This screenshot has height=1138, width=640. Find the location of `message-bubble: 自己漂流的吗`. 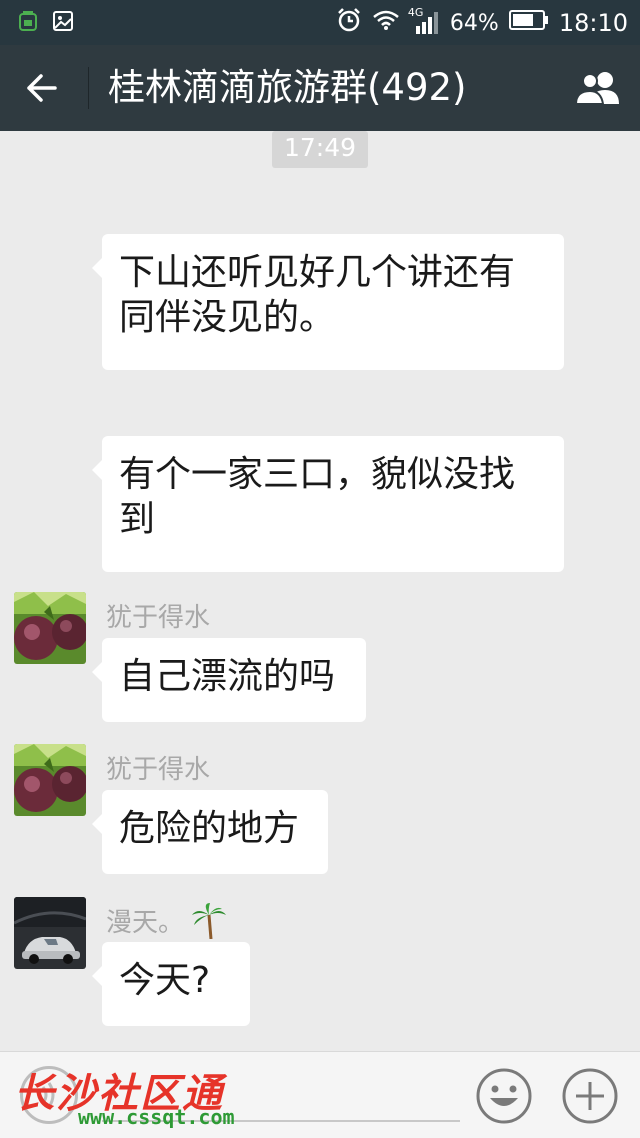

message-bubble: 自己漂流的吗 is located at coordinates (229, 680).